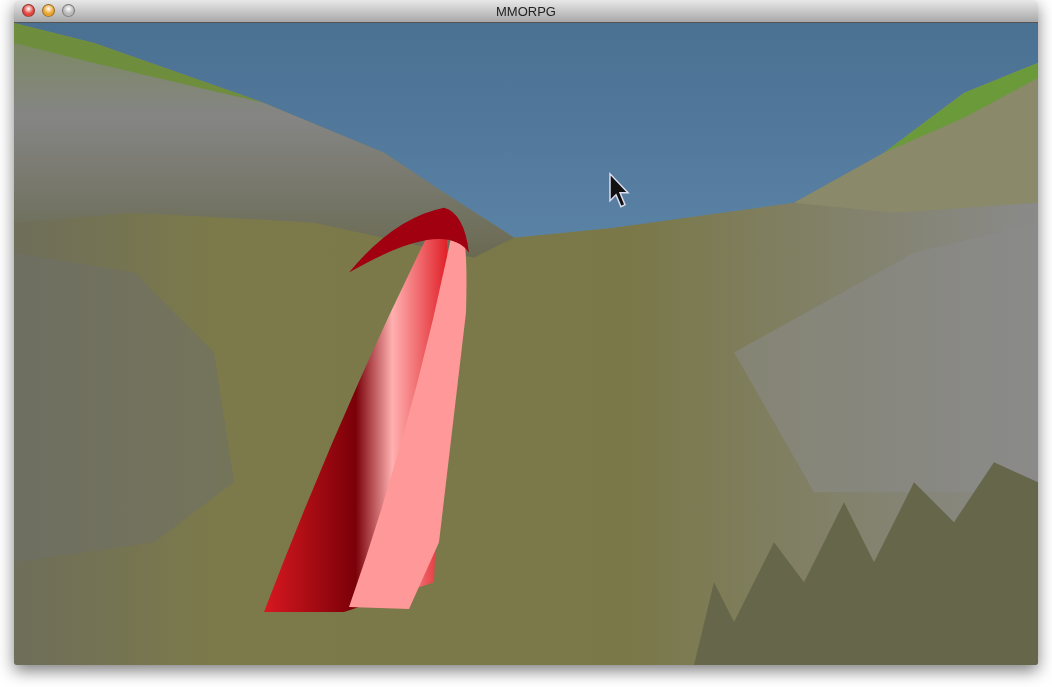 The height and width of the screenshot is (687, 1052). Describe the element at coordinates (619, 189) in the screenshot. I see `mouse-pointer-icon` at that location.